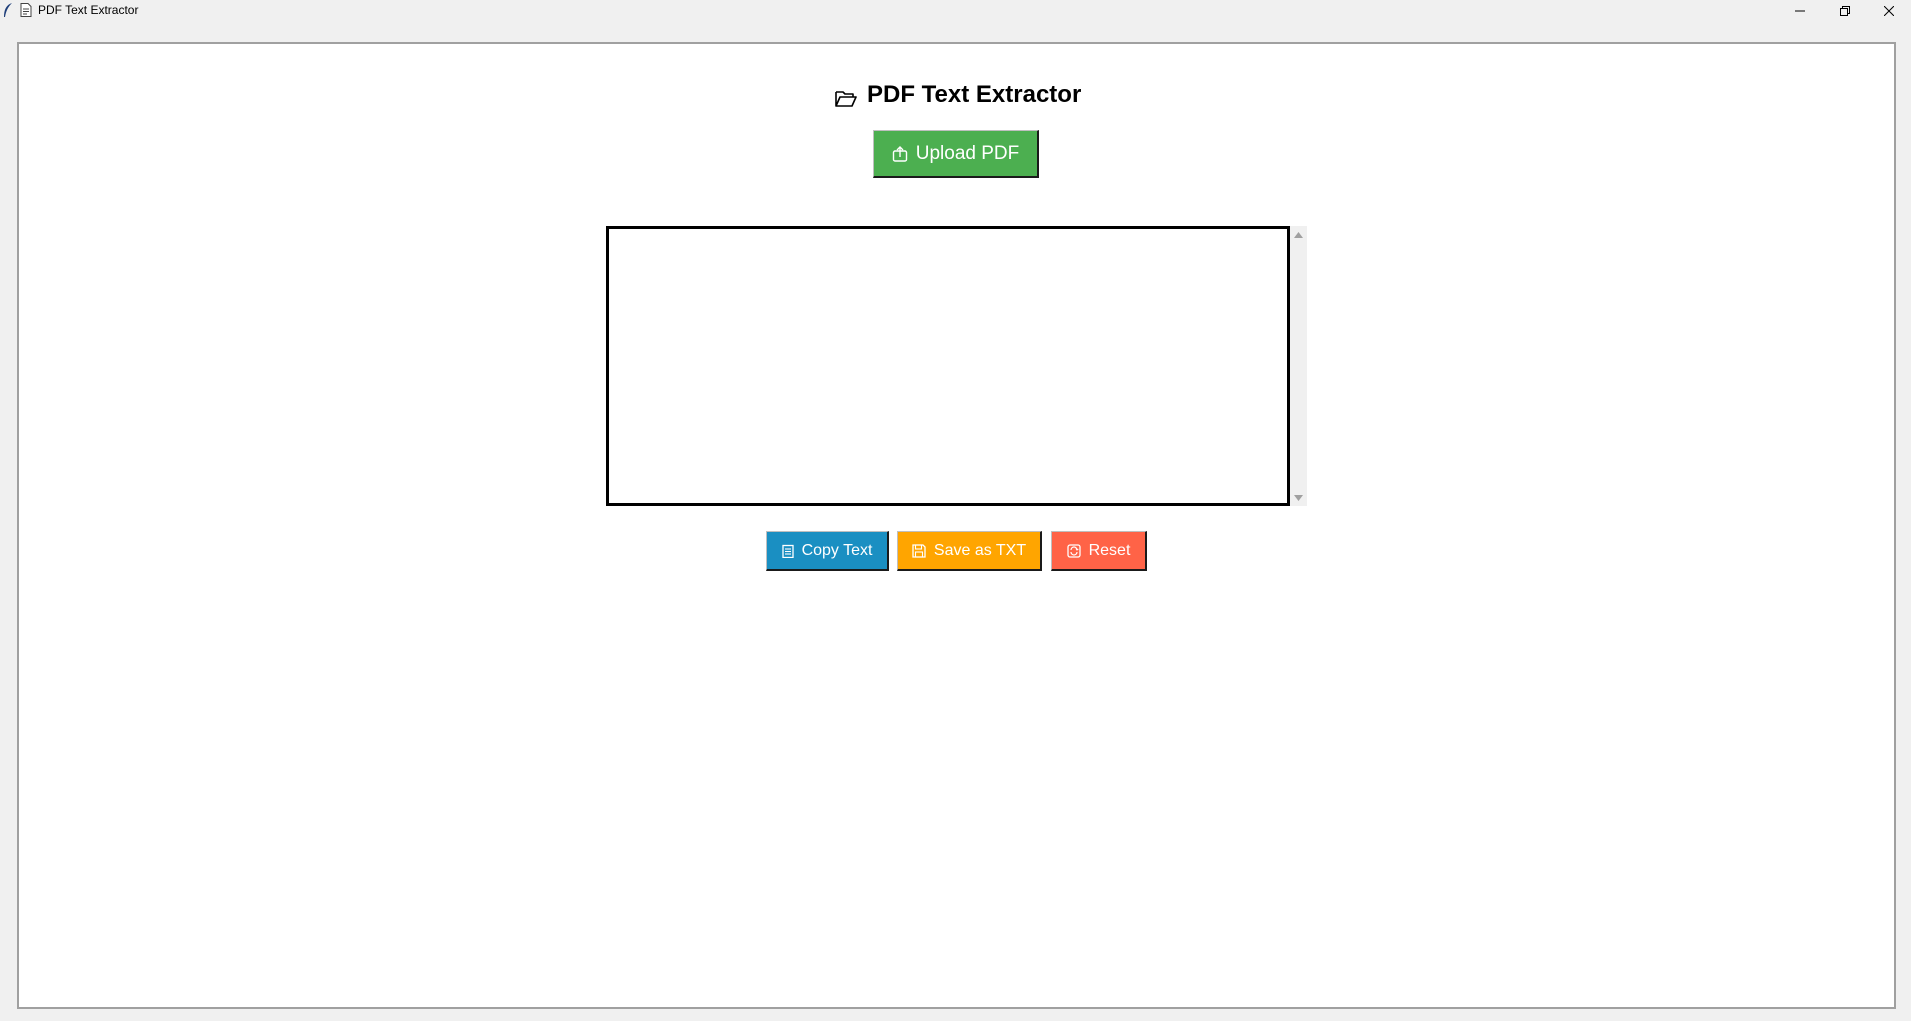 This screenshot has height=1021, width=1911. I want to click on feather-icon, so click(8, 10).